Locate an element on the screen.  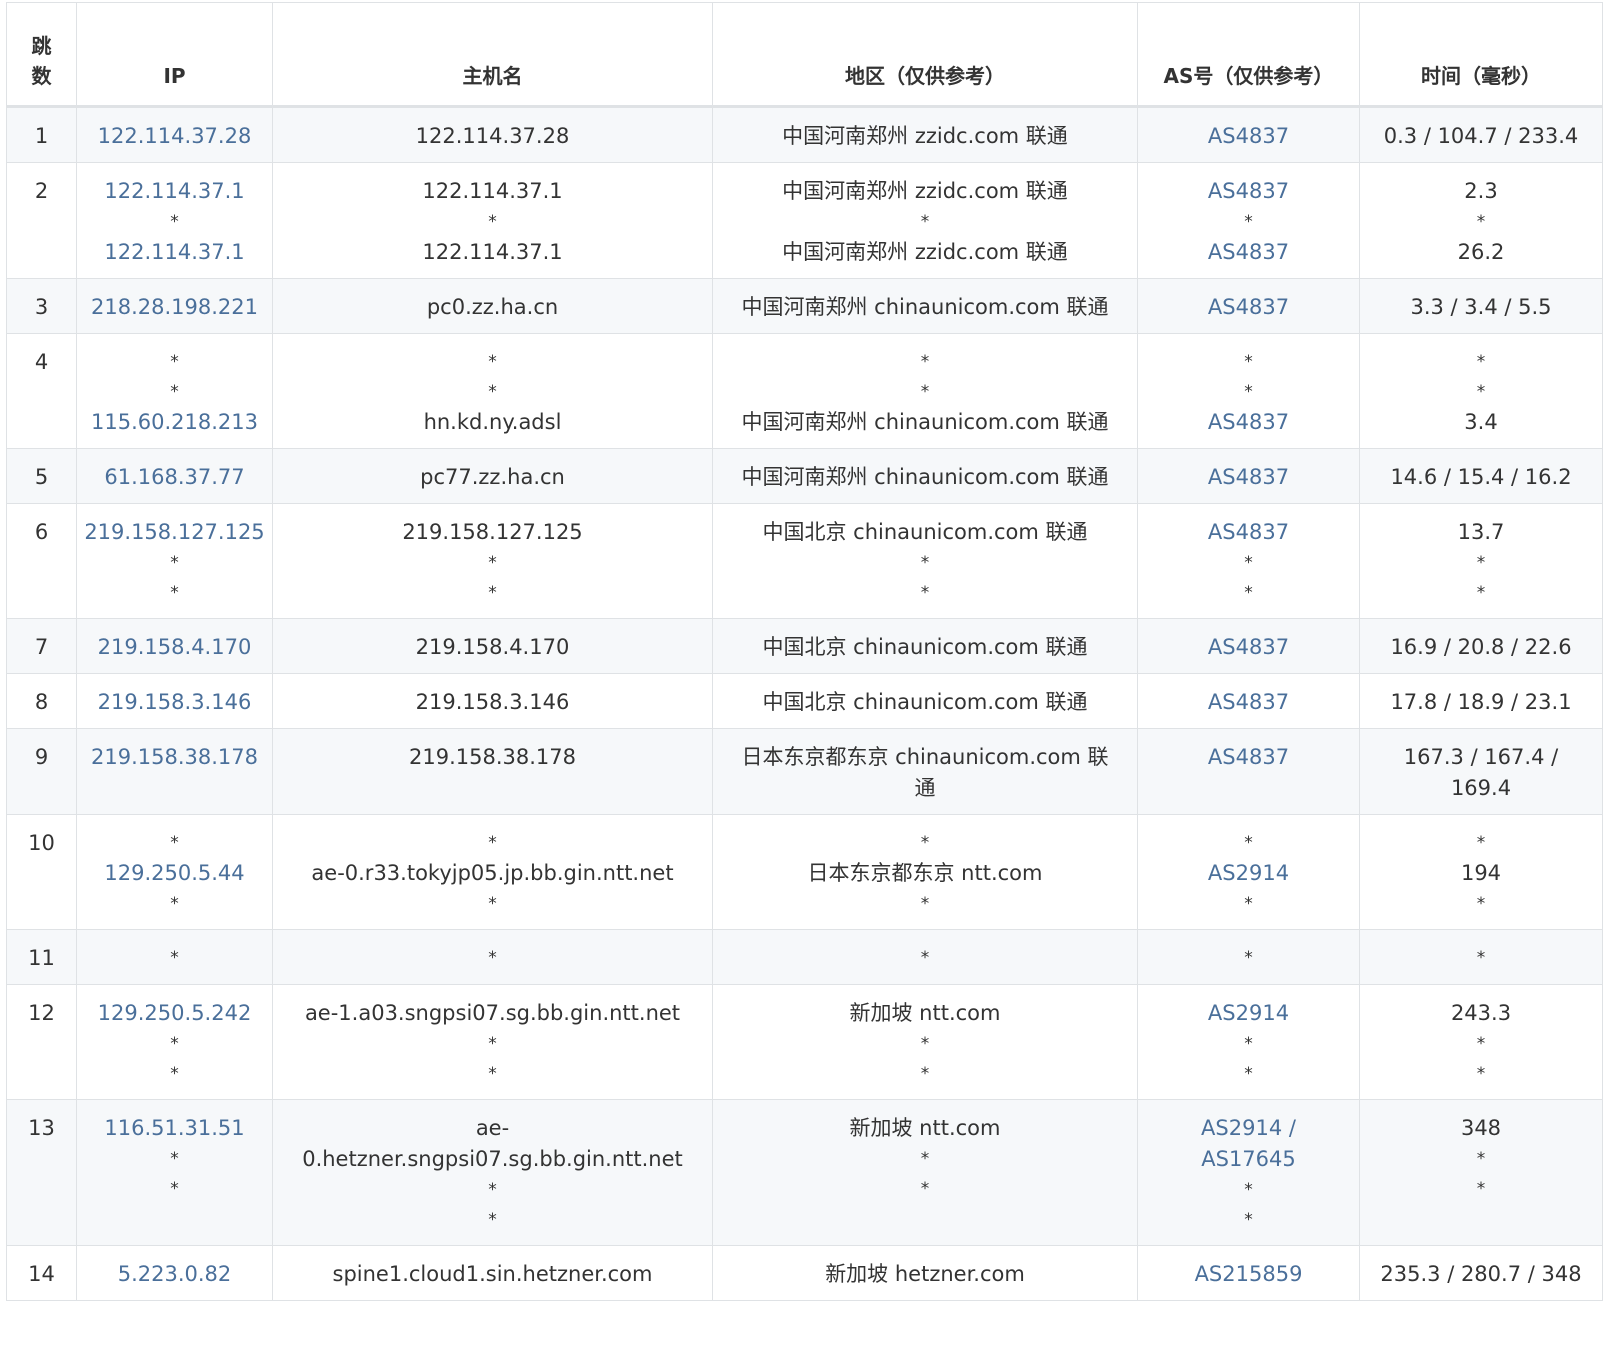
host-text: 219.158.38.178 is located at coordinates (492, 757).